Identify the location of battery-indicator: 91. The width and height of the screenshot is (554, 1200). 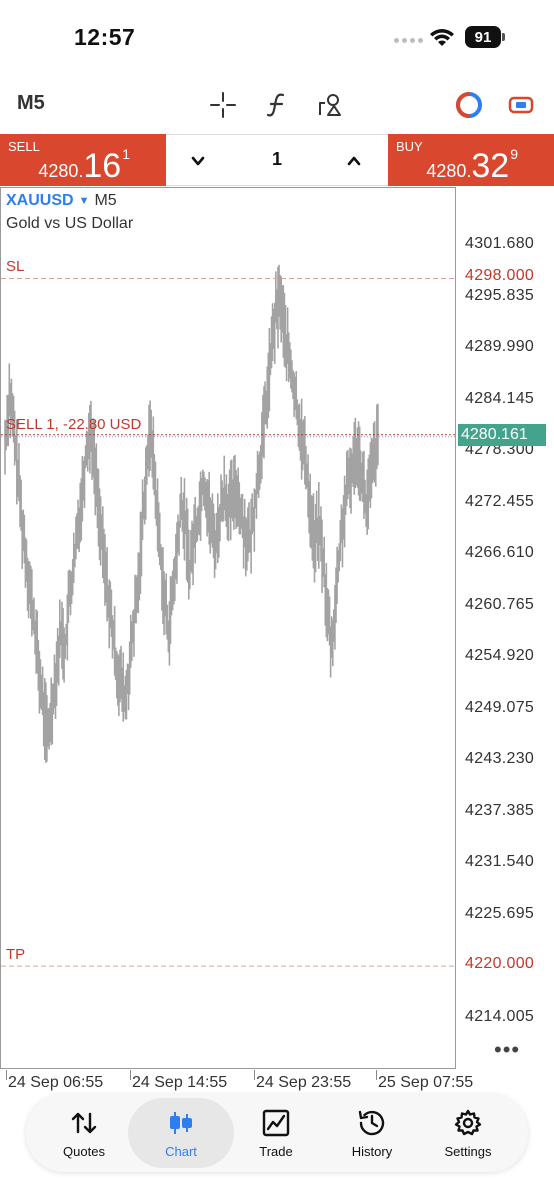
(483, 37).